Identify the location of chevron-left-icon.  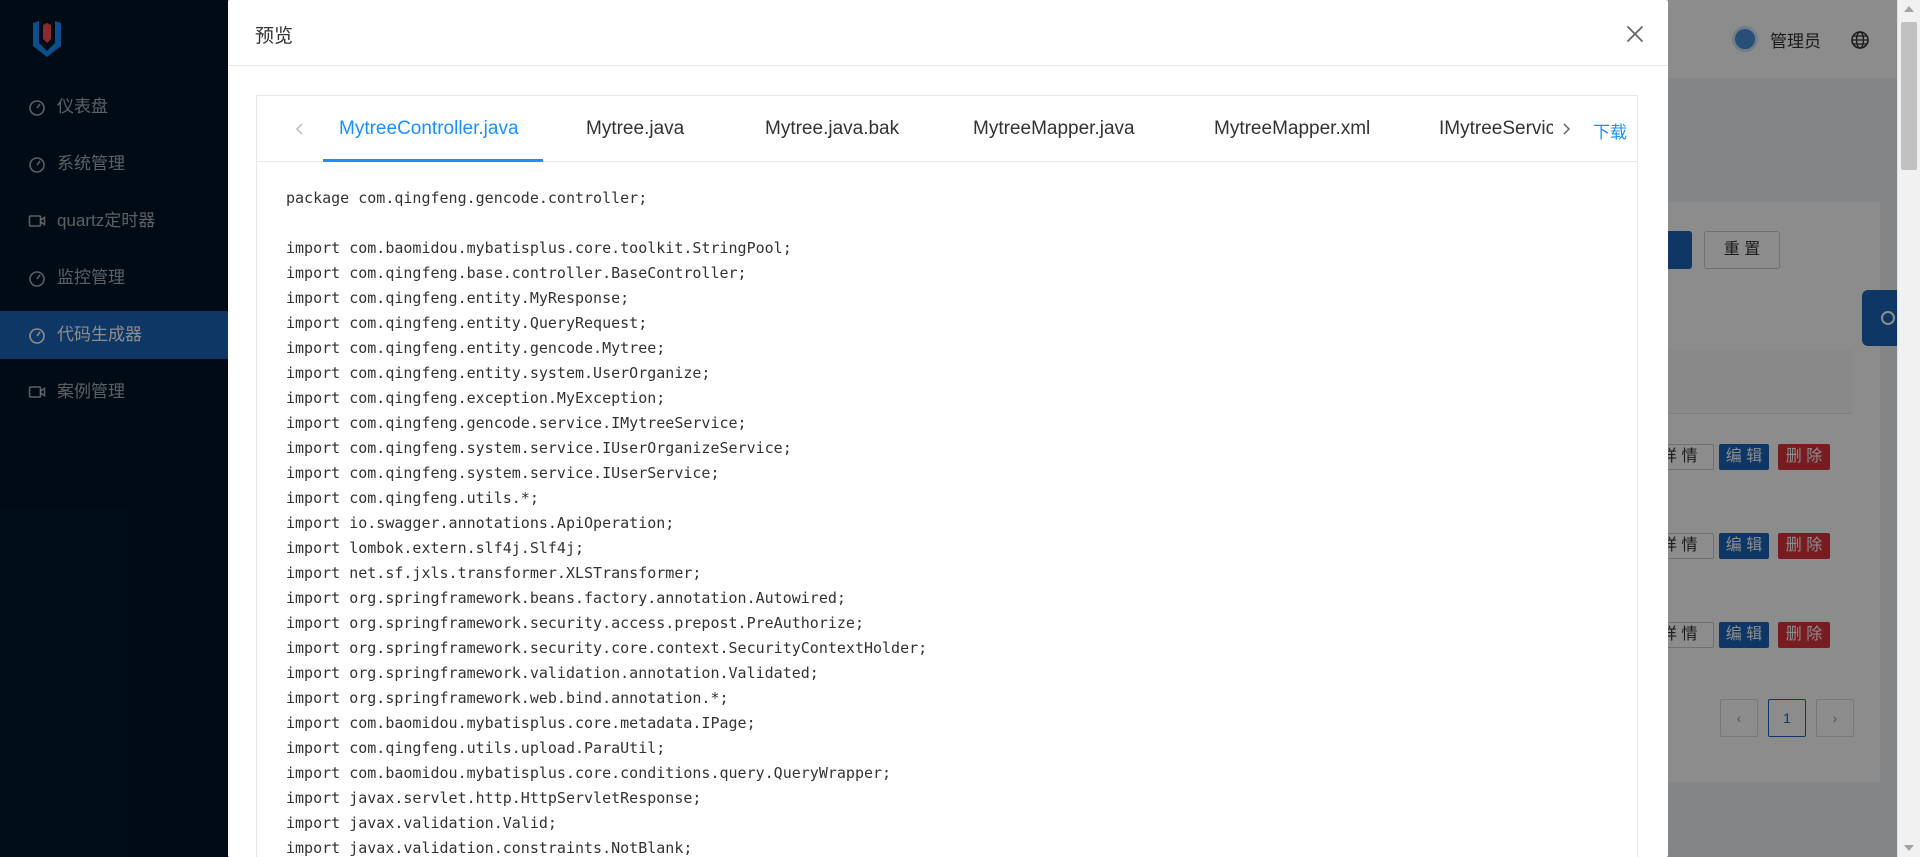
(300, 129).